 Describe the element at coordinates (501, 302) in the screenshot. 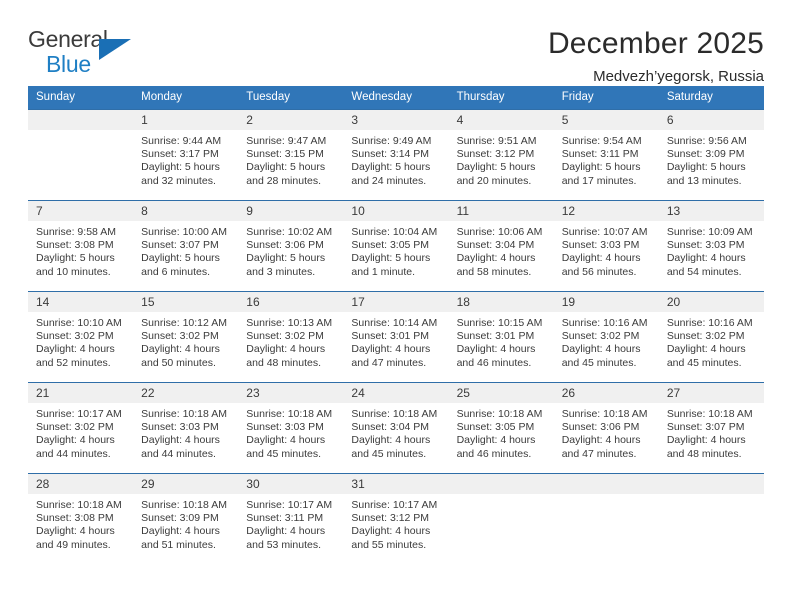

I see `day-number: 18` at that location.